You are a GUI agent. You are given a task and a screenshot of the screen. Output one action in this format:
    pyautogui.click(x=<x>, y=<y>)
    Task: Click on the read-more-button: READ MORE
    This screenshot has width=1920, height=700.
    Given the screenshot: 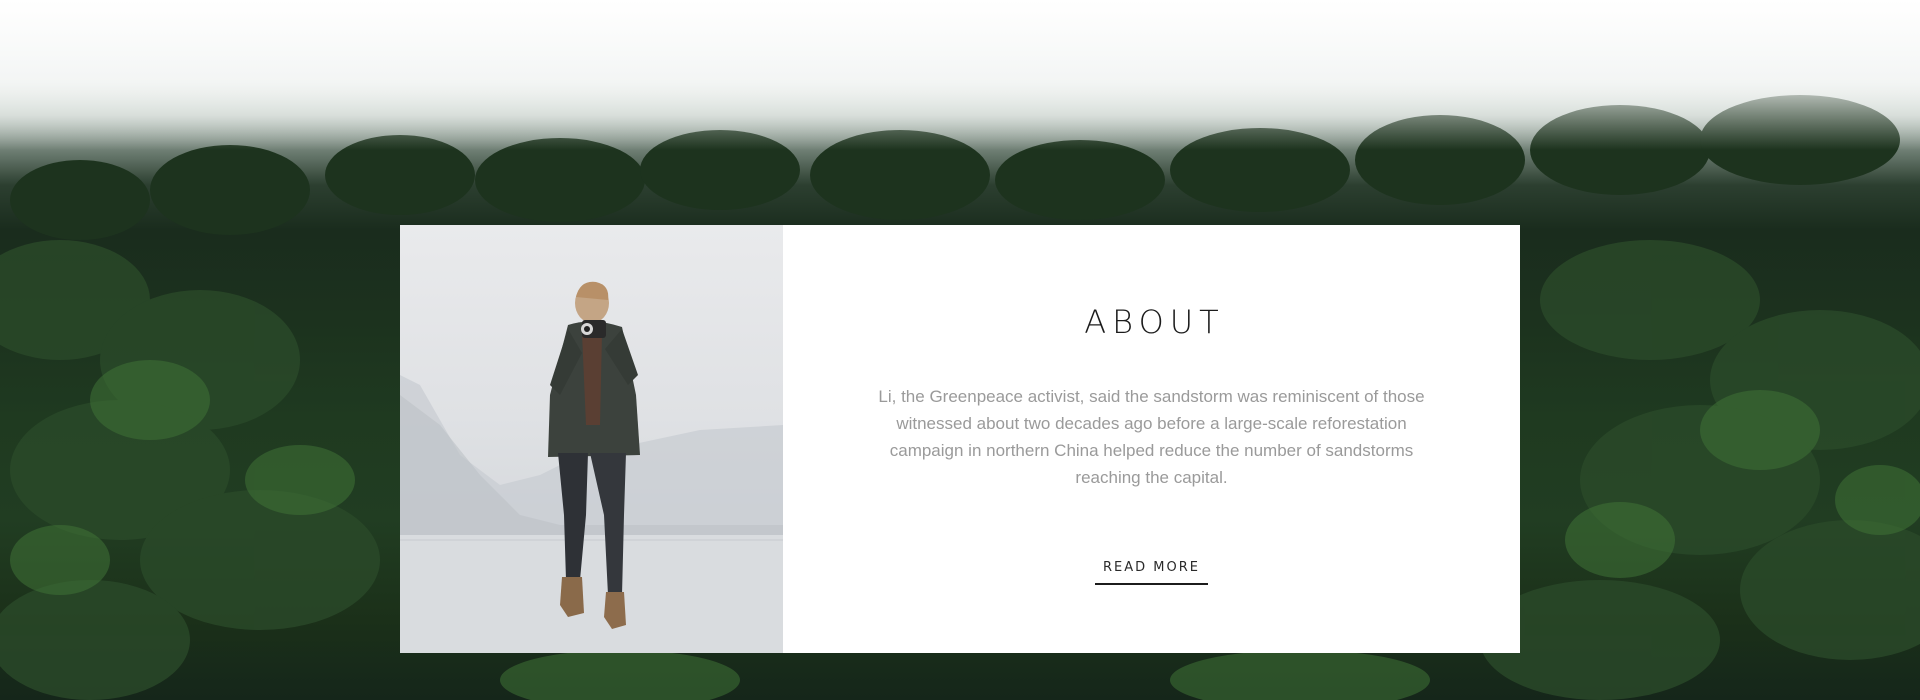 What is the action you would take?
    pyautogui.click(x=1151, y=572)
    